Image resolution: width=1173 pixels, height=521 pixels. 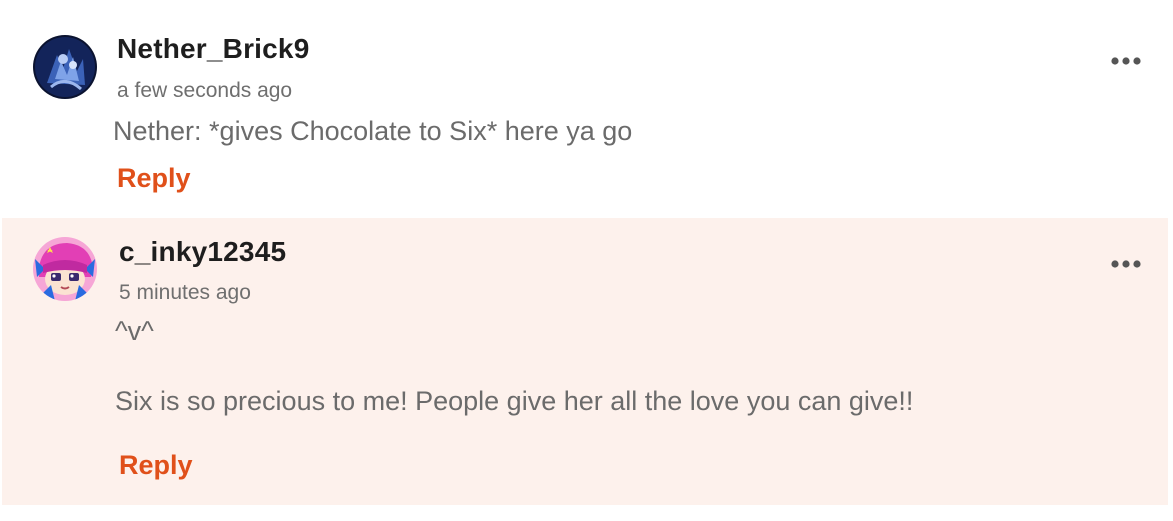 What do you see at coordinates (213, 49) in the screenshot?
I see `comment-username: Nether_Brick9` at bounding box center [213, 49].